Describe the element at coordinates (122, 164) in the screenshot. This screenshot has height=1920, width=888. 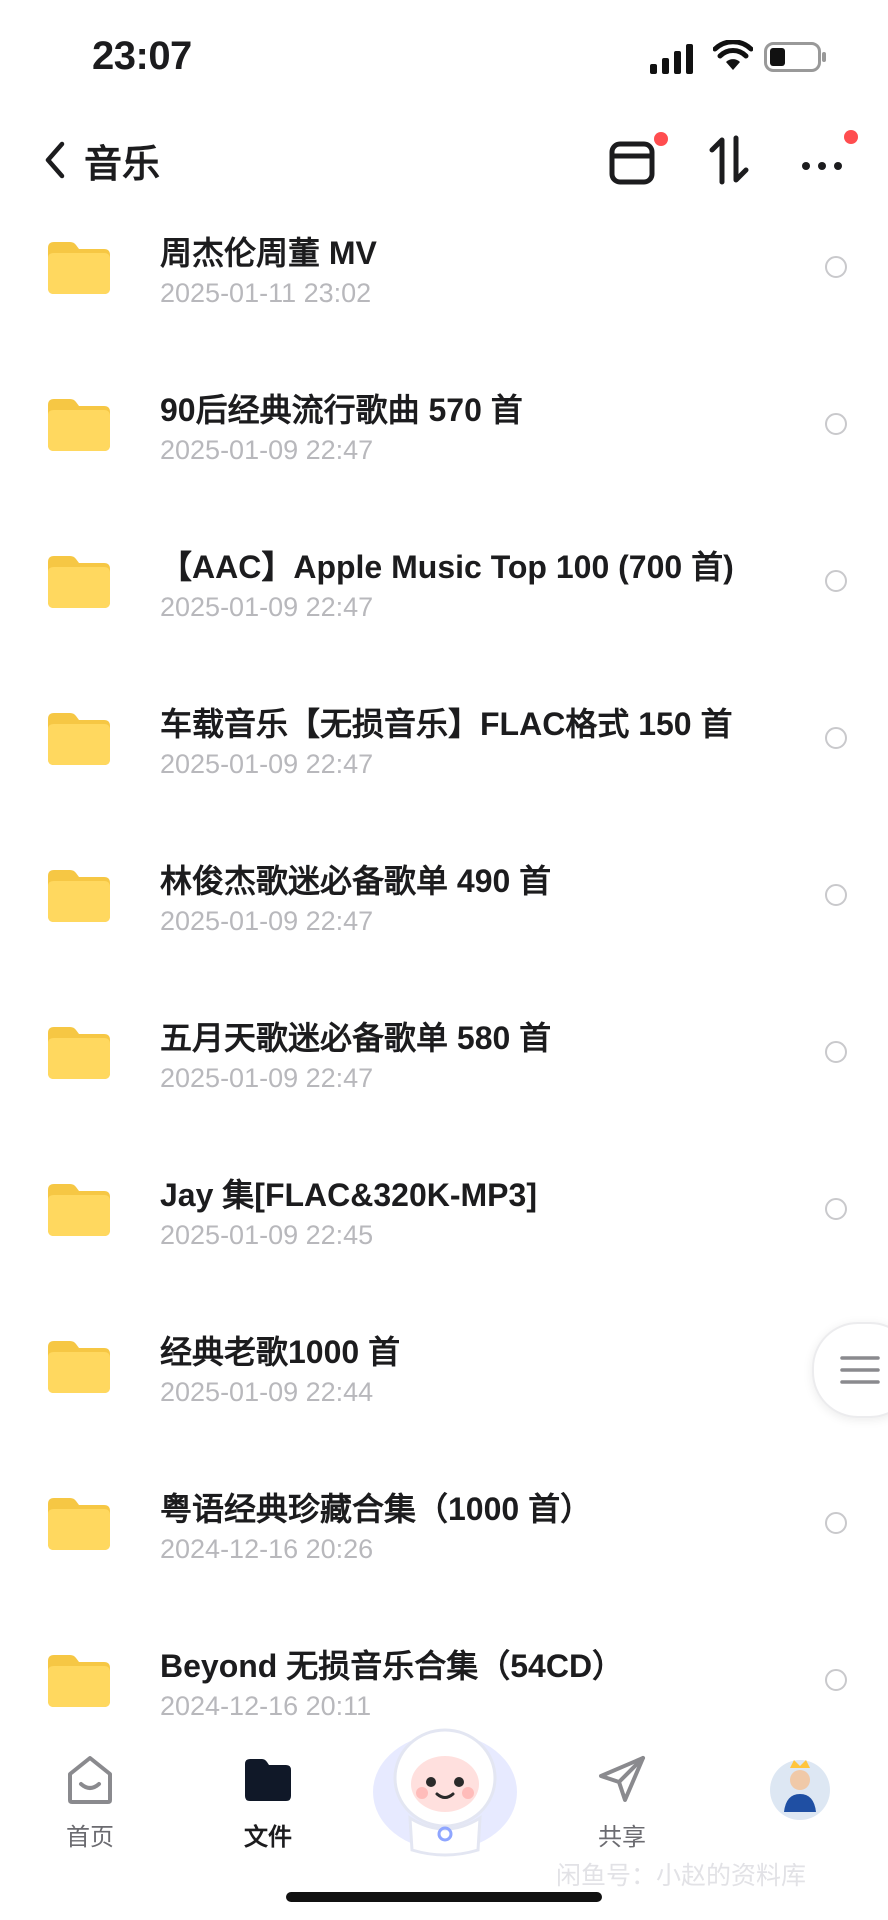
I see `page-title: 音乐` at that location.